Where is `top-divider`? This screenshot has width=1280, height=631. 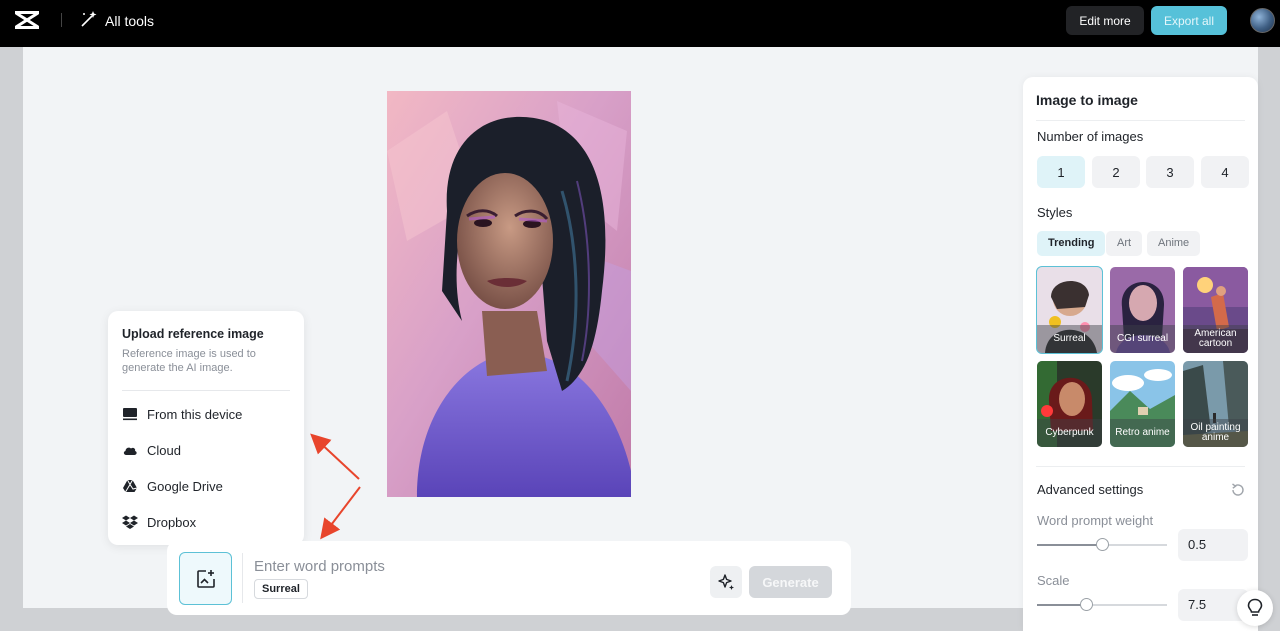
top-divider is located at coordinates (61, 20).